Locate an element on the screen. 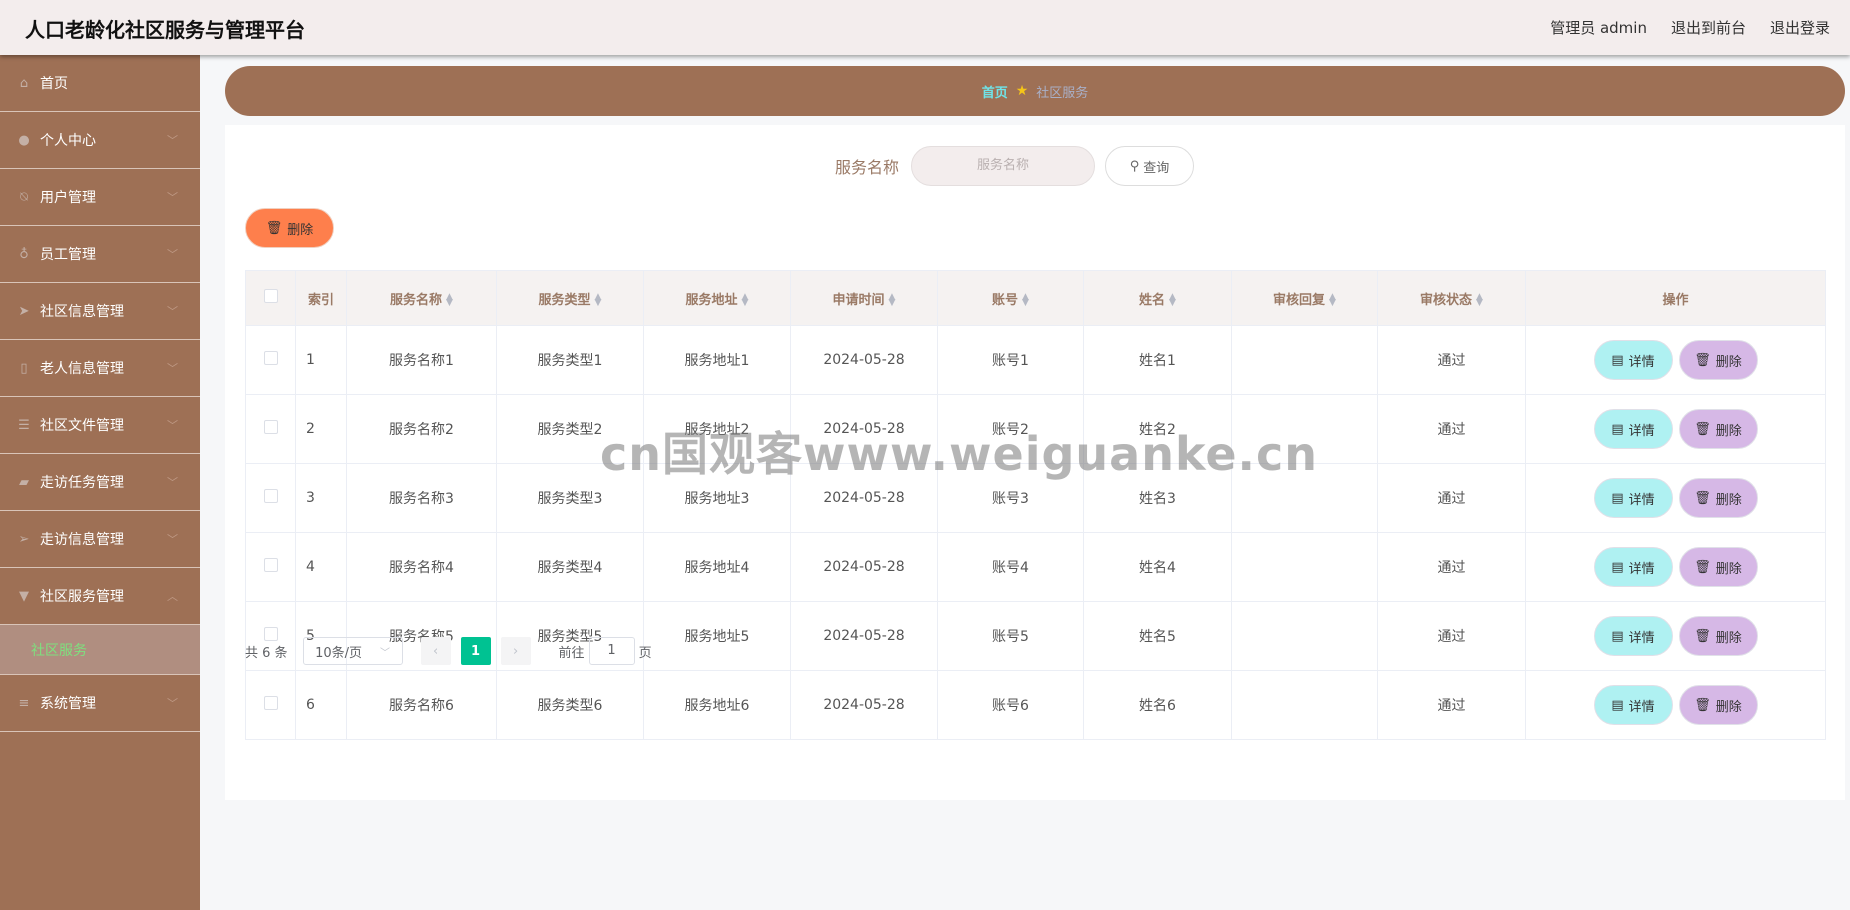 This screenshot has width=1850, height=910. sidebar-item-personal-center: ● 个人中心 ﹀ is located at coordinates (100, 140).